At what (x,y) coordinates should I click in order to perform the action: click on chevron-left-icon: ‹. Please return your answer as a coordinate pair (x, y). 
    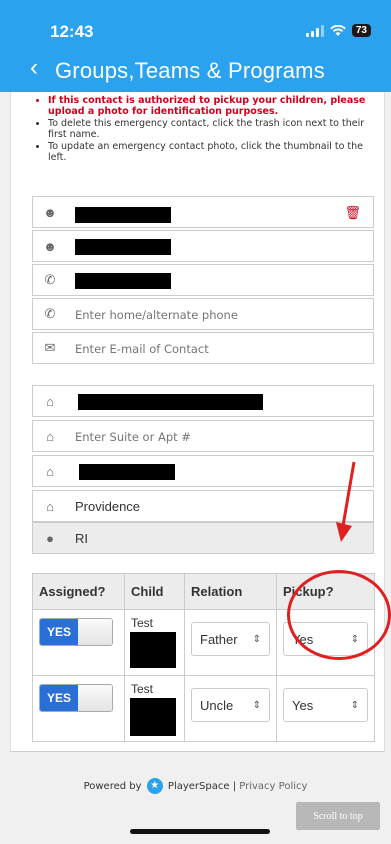
    Looking at the image, I should click on (34, 68).